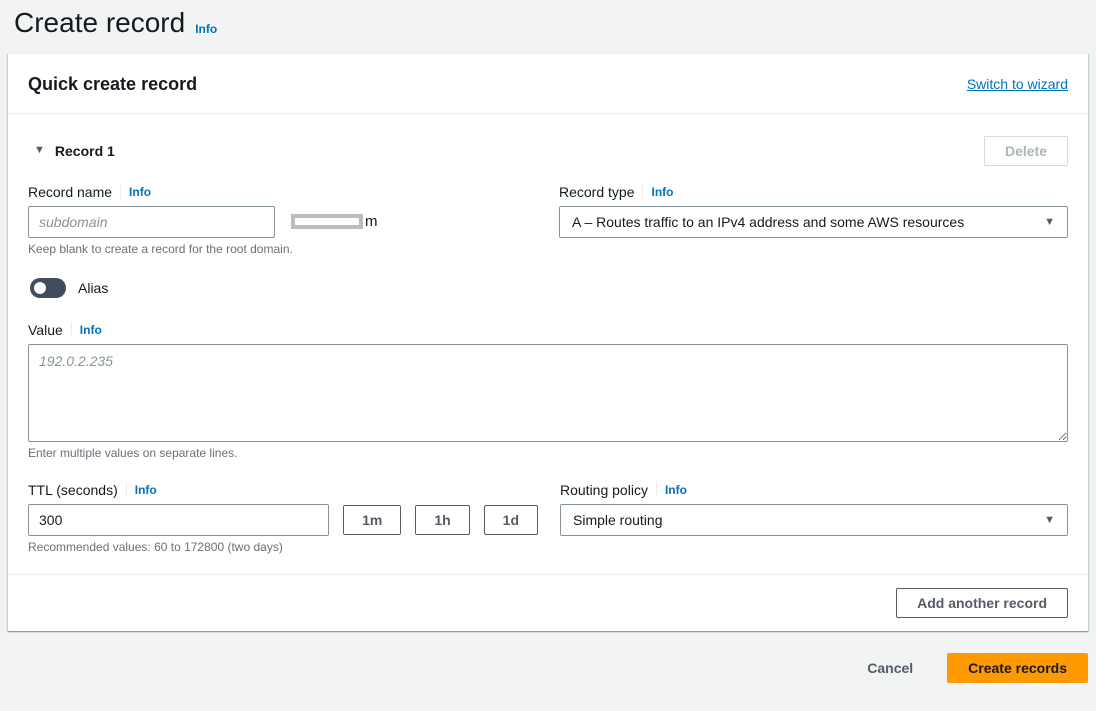 This screenshot has width=1096, height=711. What do you see at coordinates (982, 602) in the screenshot?
I see `add-another-record-button: Add another record` at bounding box center [982, 602].